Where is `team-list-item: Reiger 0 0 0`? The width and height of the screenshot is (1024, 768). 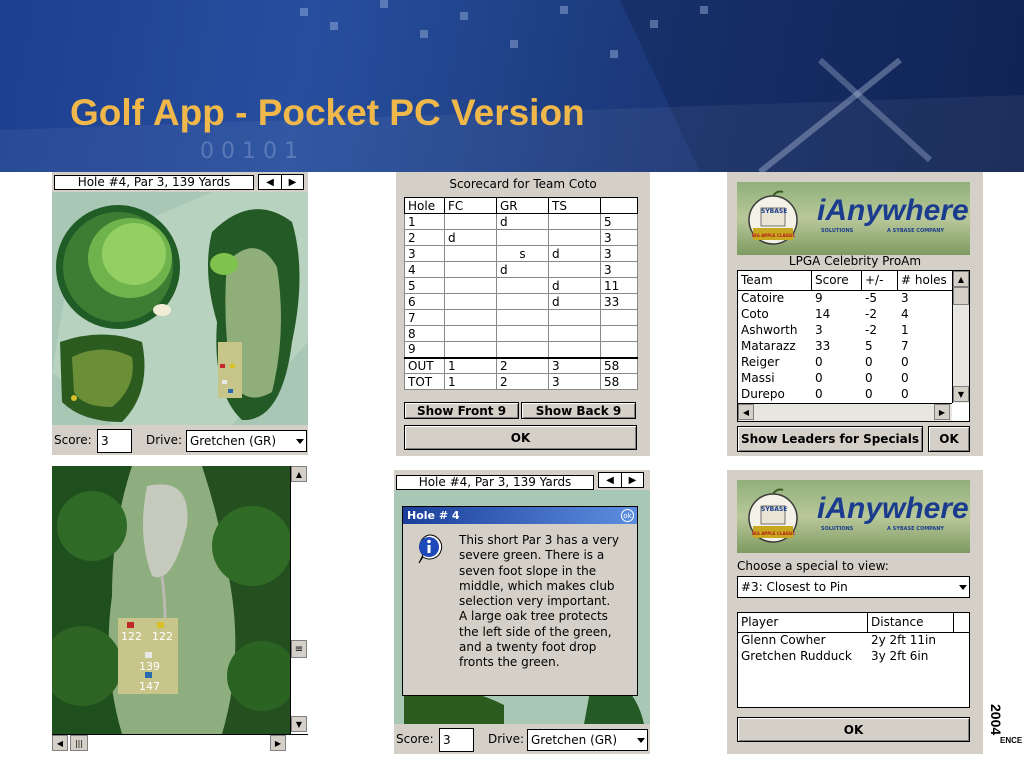
team-list-item: Reiger 0 0 0 is located at coordinates (853, 363).